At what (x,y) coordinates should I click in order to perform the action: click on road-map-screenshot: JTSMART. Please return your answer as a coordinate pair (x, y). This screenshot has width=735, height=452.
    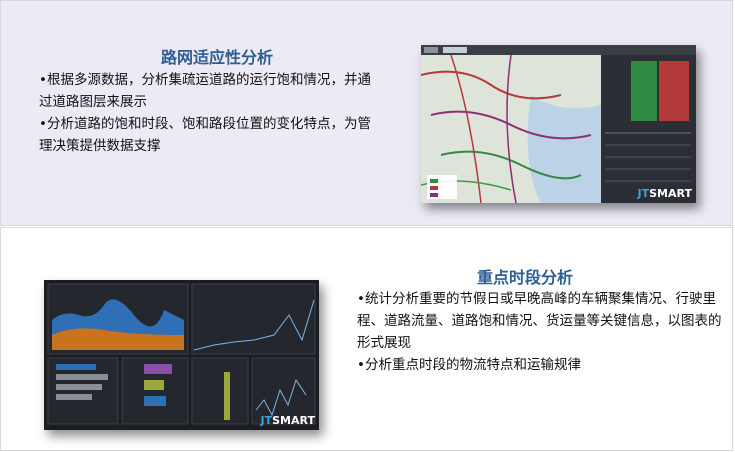
    Looking at the image, I should click on (558, 124).